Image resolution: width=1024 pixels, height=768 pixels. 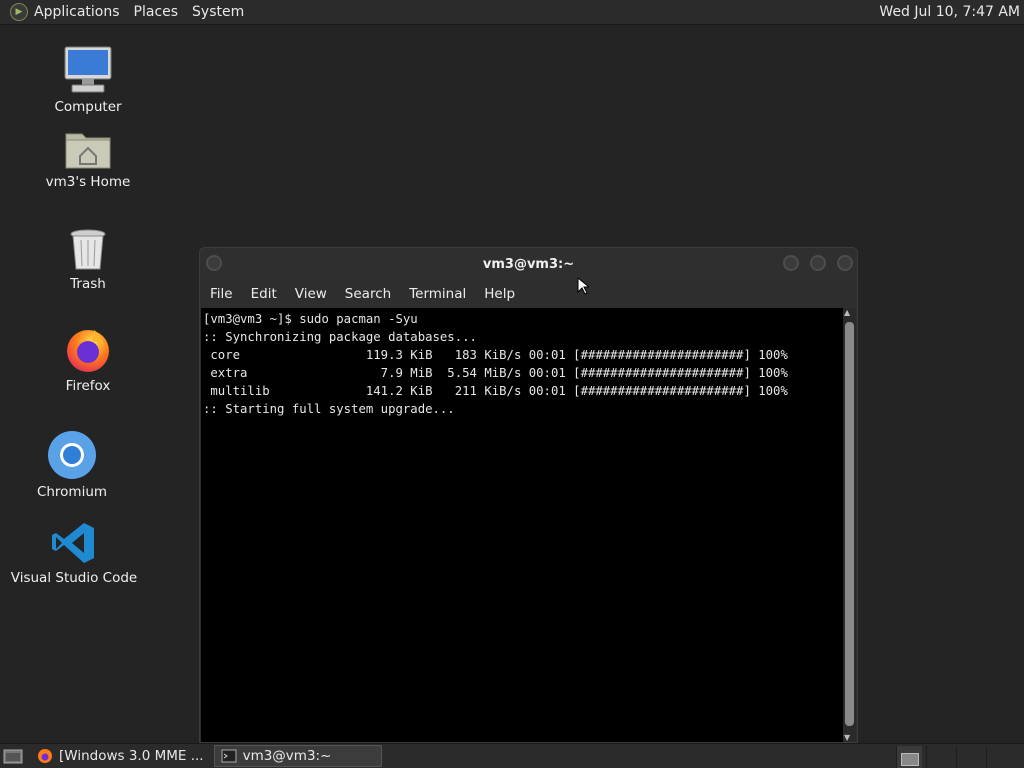 What do you see at coordinates (847, 737) in the screenshot?
I see `scroll-down-arrow-icon: ▼` at bounding box center [847, 737].